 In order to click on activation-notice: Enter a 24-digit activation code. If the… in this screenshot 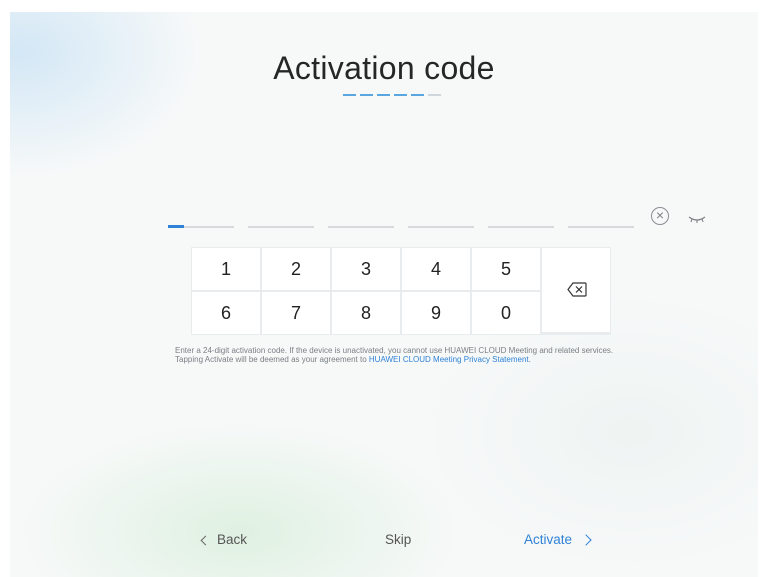, I will do `click(400, 355)`.